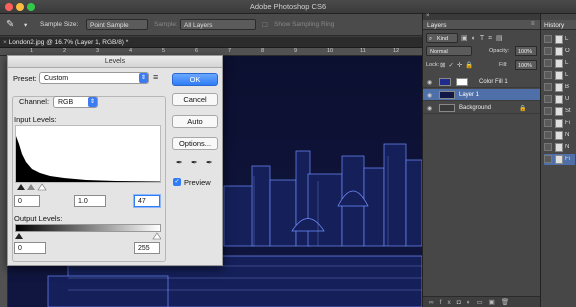 This screenshot has width=576, height=307. What do you see at coordinates (363, 51) in the screenshot?
I see `ruler-tick: 11` at bounding box center [363, 51].